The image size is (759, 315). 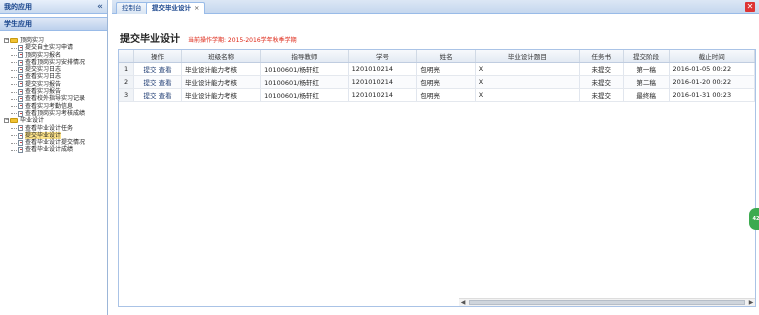 What do you see at coordinates (171, 8) in the screenshot?
I see `tab-submit-design-label: 提交毕业设计` at bounding box center [171, 8].